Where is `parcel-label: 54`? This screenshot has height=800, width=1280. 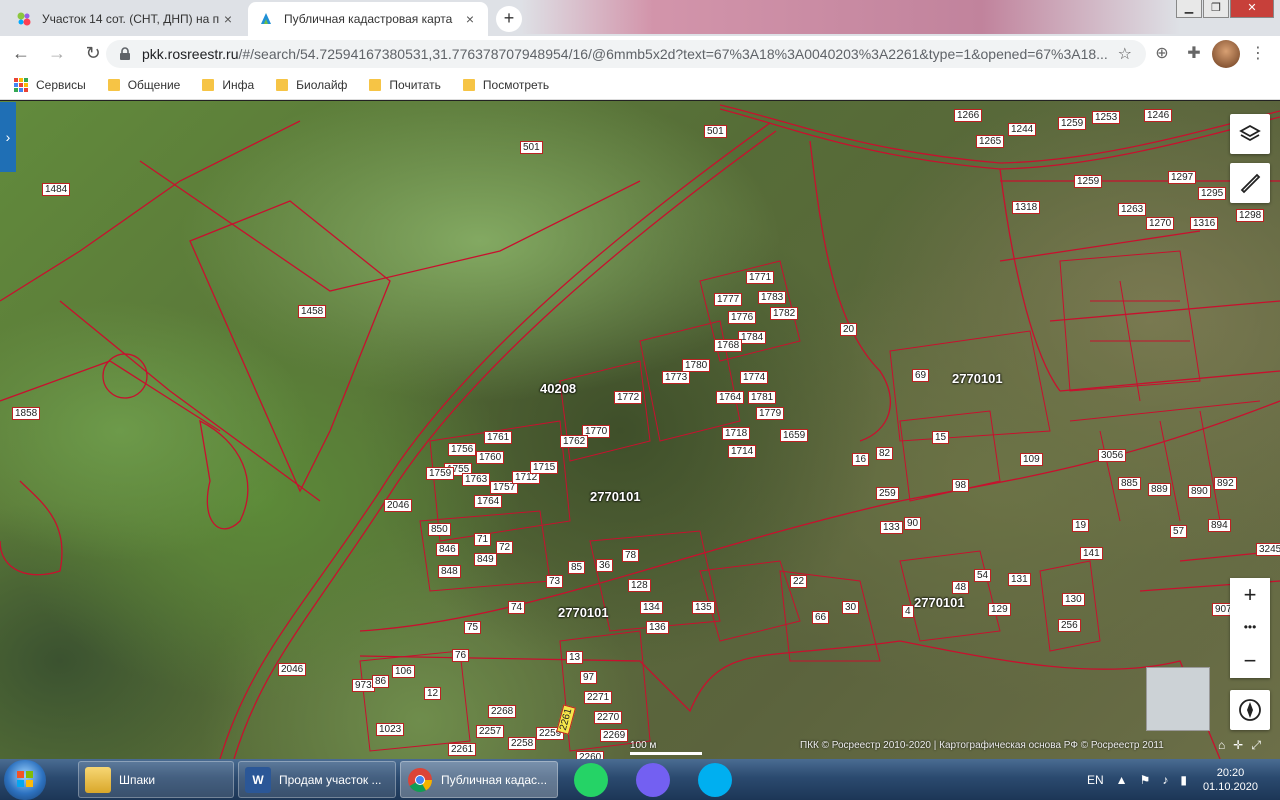
parcel-label: 54 is located at coordinates (983, 575).